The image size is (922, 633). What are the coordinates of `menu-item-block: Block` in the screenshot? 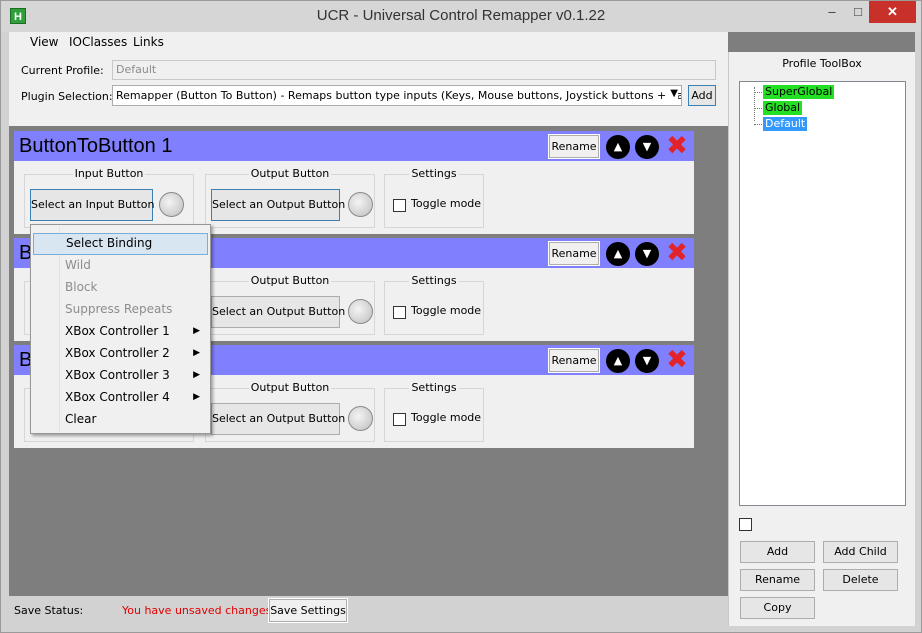 It's located at (120, 288).